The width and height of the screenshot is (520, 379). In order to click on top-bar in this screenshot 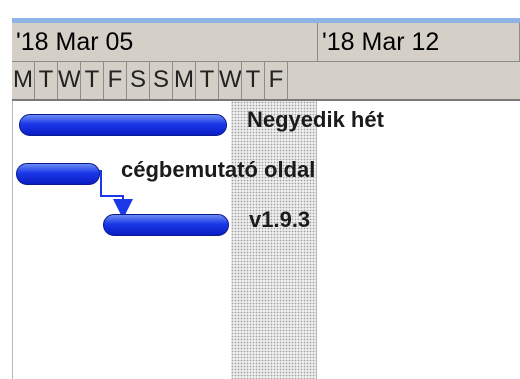, I will do `click(260, 11)`.